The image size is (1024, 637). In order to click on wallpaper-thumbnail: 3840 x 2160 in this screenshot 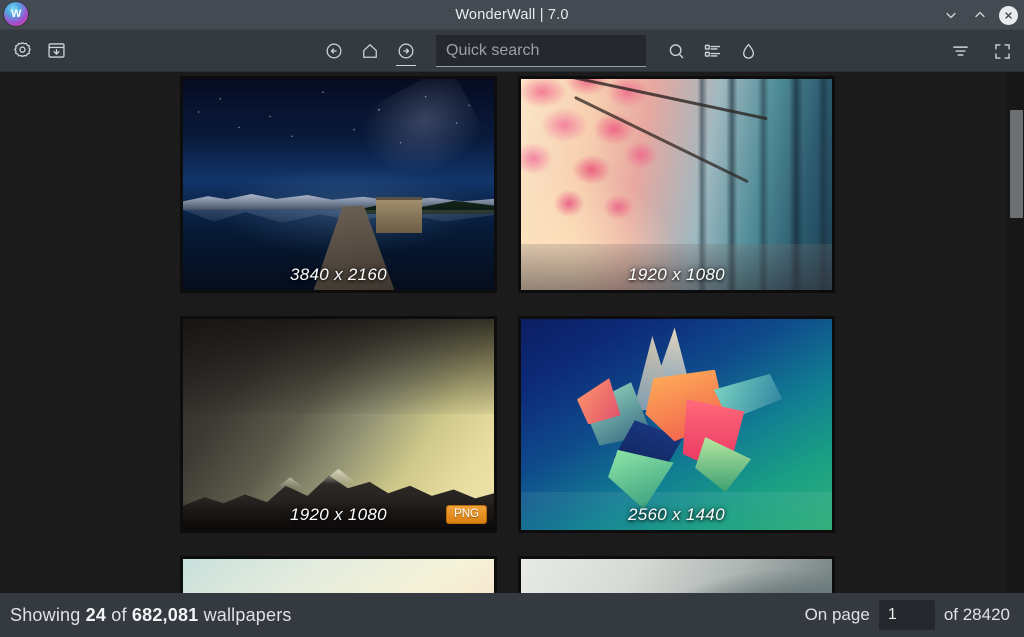, I will do `click(338, 184)`.